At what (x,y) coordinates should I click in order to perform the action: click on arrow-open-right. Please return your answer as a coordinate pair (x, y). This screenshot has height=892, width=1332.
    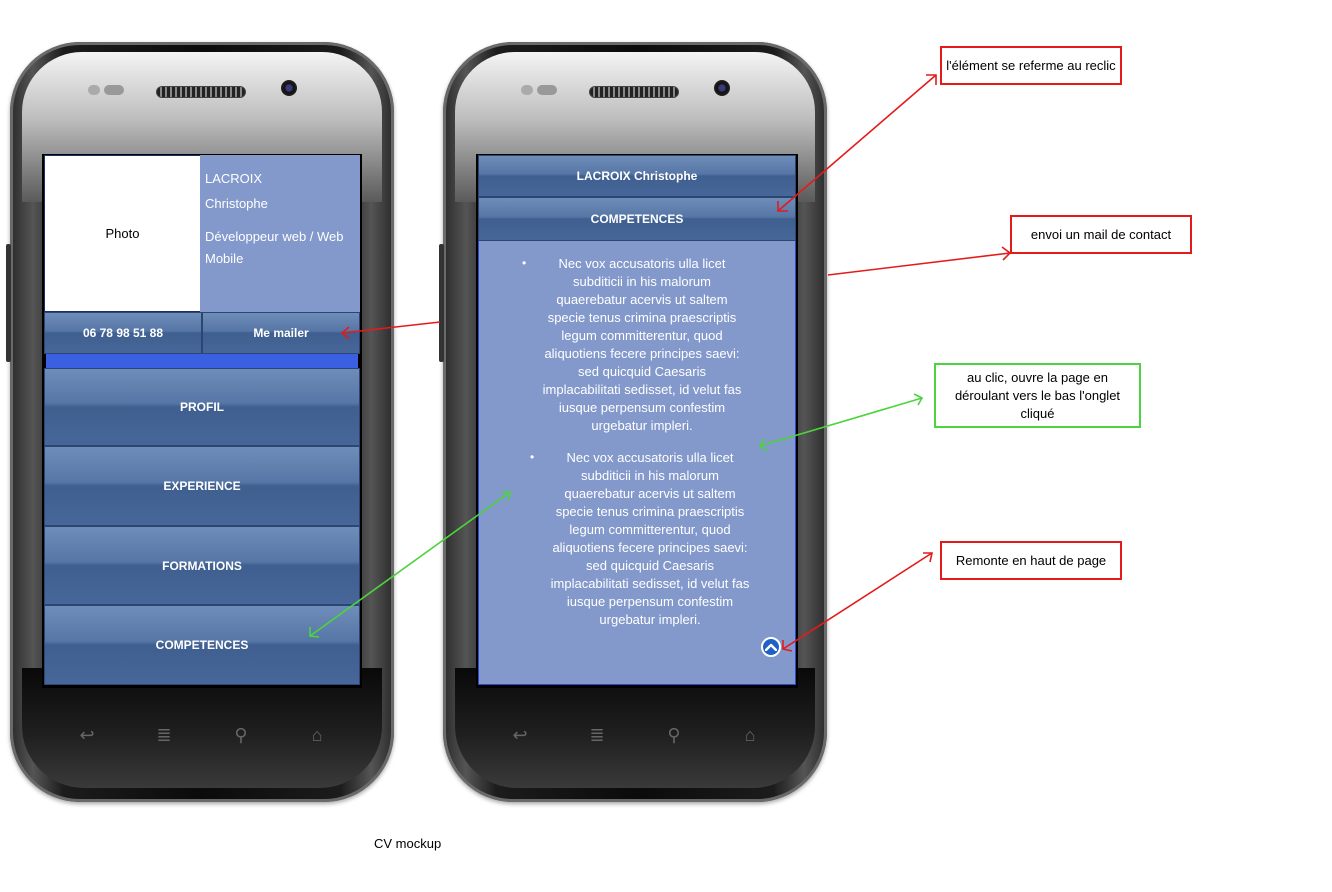
    Looking at the image, I should click on (841, 422).